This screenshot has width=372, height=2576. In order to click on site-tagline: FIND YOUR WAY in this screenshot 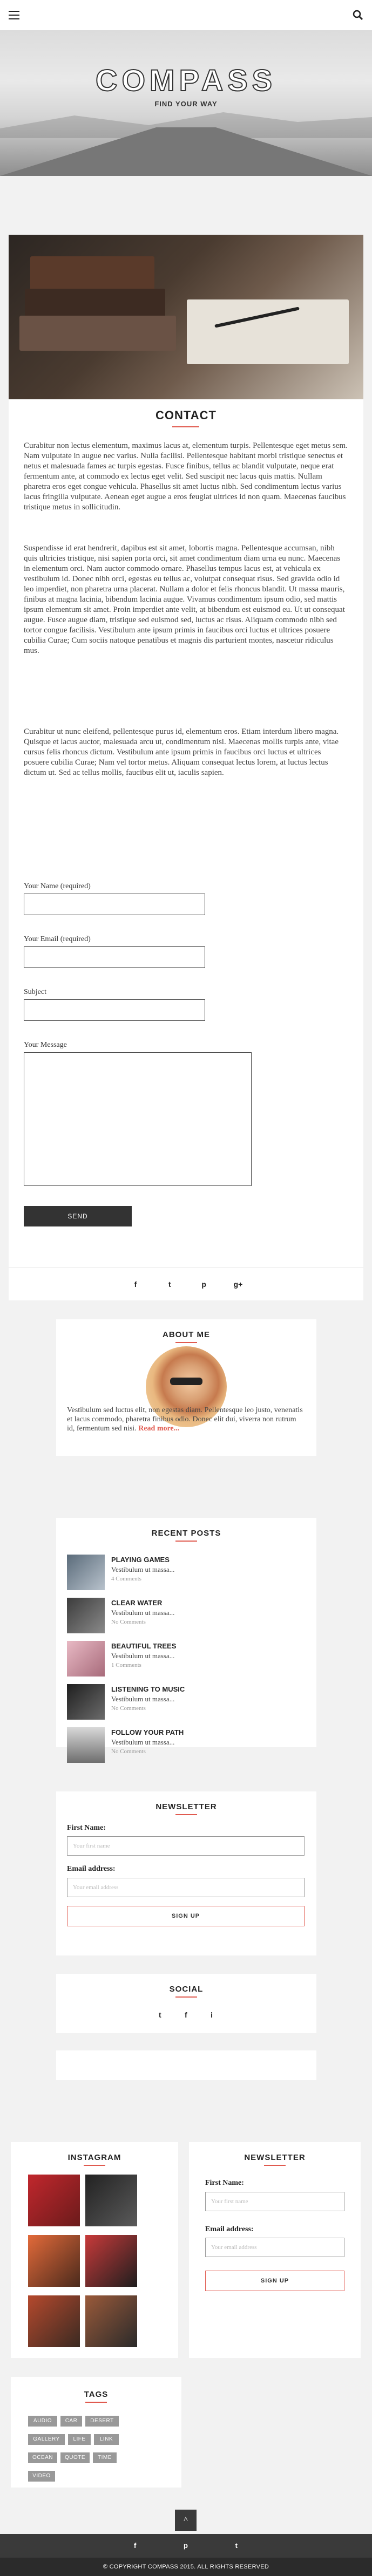, I will do `click(186, 104)`.